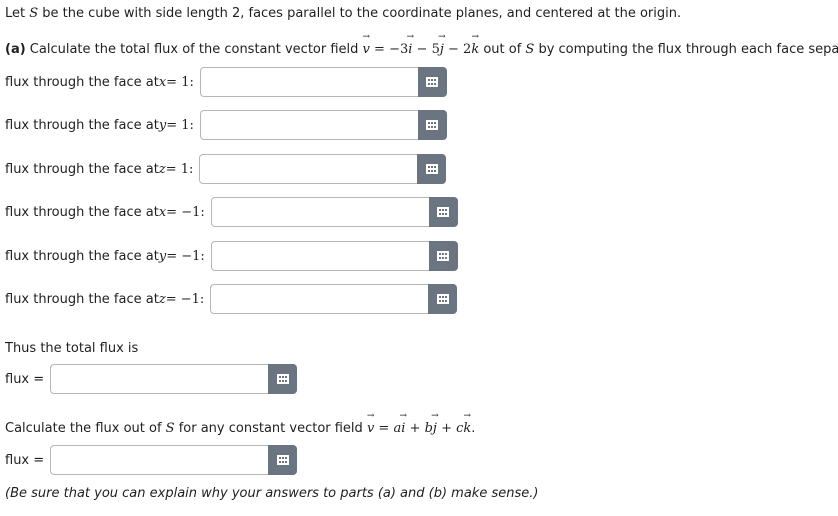 This screenshot has height=516, width=838. Describe the element at coordinates (502, 49) in the screenshot. I see `part-a-text2: out of` at that location.